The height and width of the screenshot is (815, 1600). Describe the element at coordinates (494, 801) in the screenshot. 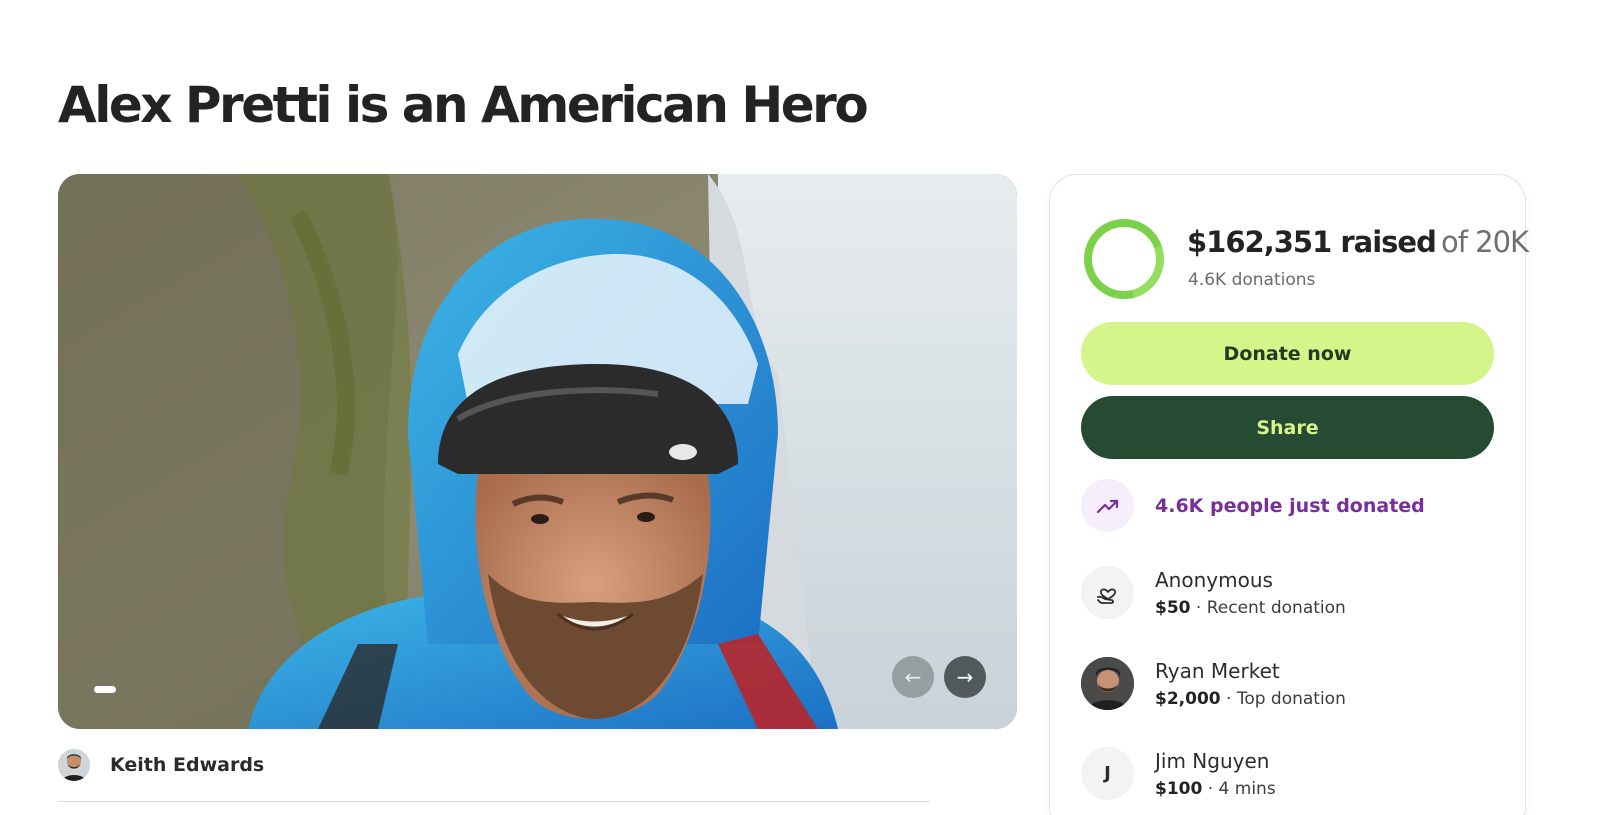

I see `section-divider` at that location.